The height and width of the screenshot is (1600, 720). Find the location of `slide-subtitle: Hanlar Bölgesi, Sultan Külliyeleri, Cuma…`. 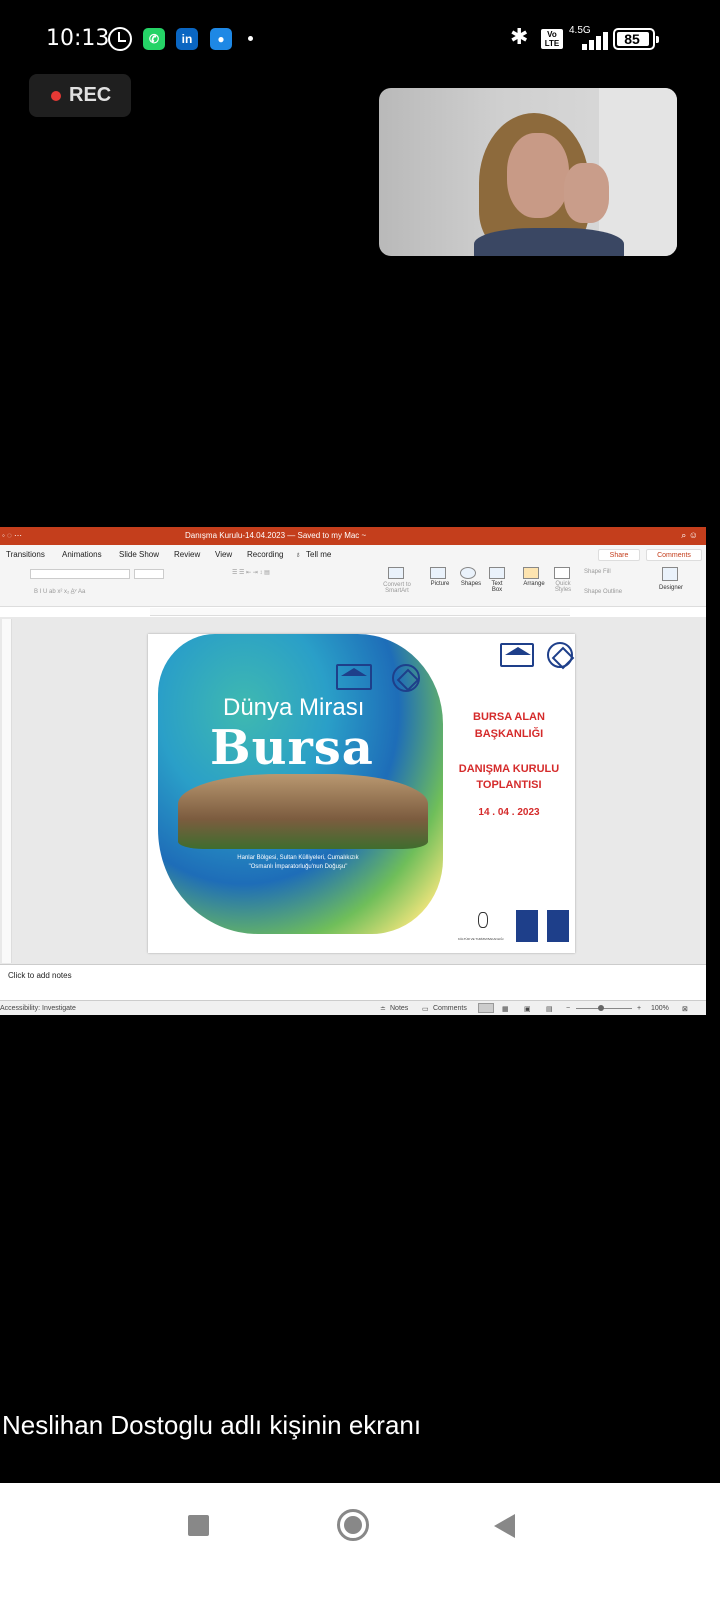

slide-subtitle: Hanlar Bölgesi, Sultan Külliyeleri, Cuma… is located at coordinates (298, 862).